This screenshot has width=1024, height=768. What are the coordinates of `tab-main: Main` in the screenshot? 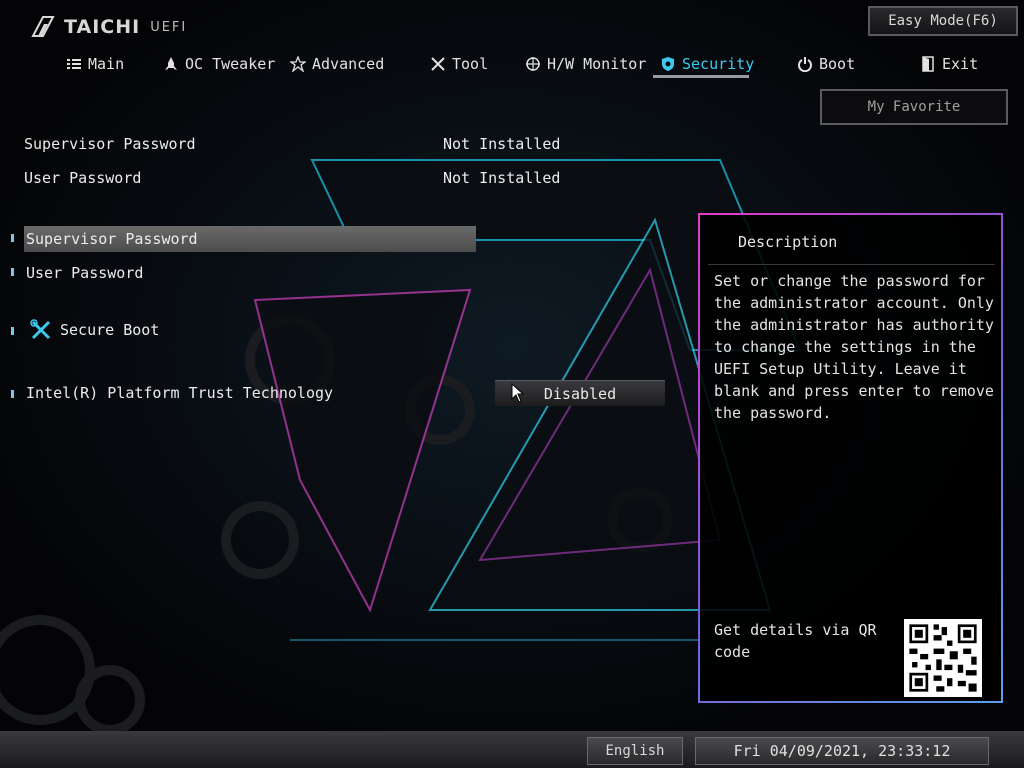 It's located at (95, 64).